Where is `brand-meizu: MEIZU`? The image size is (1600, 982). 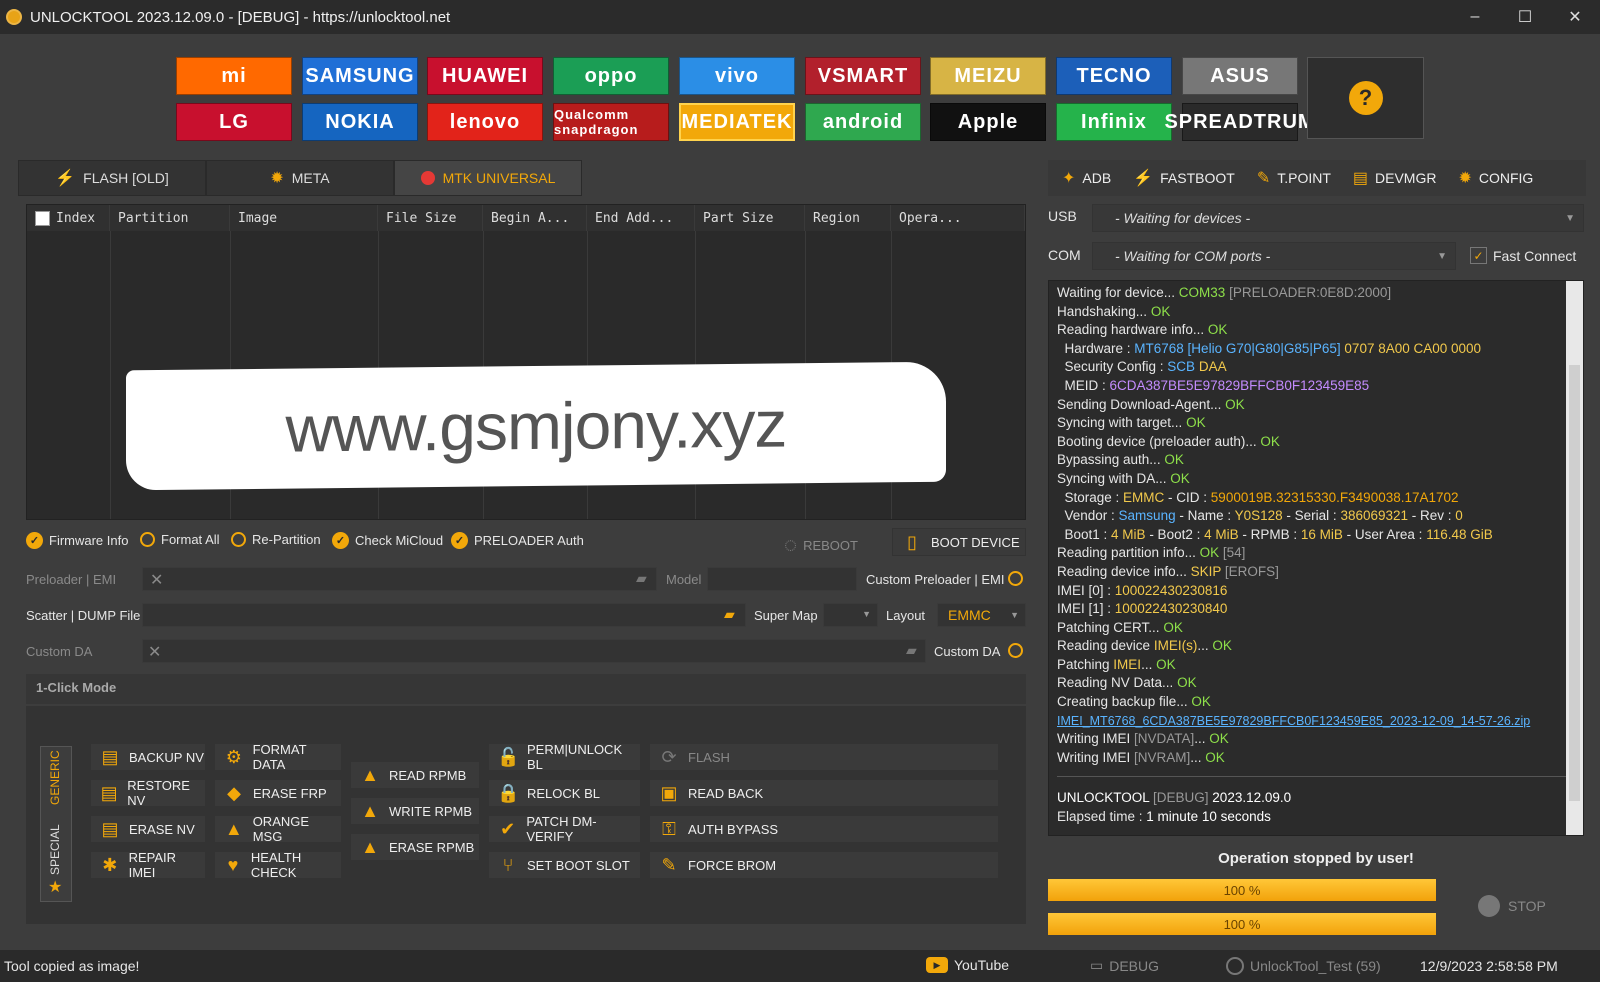
brand-meizu: MEIZU is located at coordinates (988, 76).